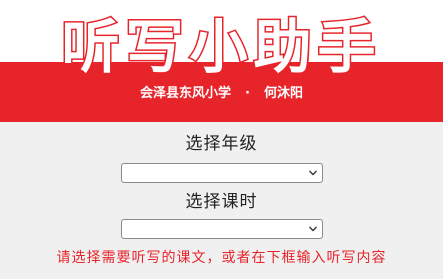 This screenshot has height=279, width=443. What do you see at coordinates (222, 229) in the screenshot?
I see `lesson-select` at bounding box center [222, 229].